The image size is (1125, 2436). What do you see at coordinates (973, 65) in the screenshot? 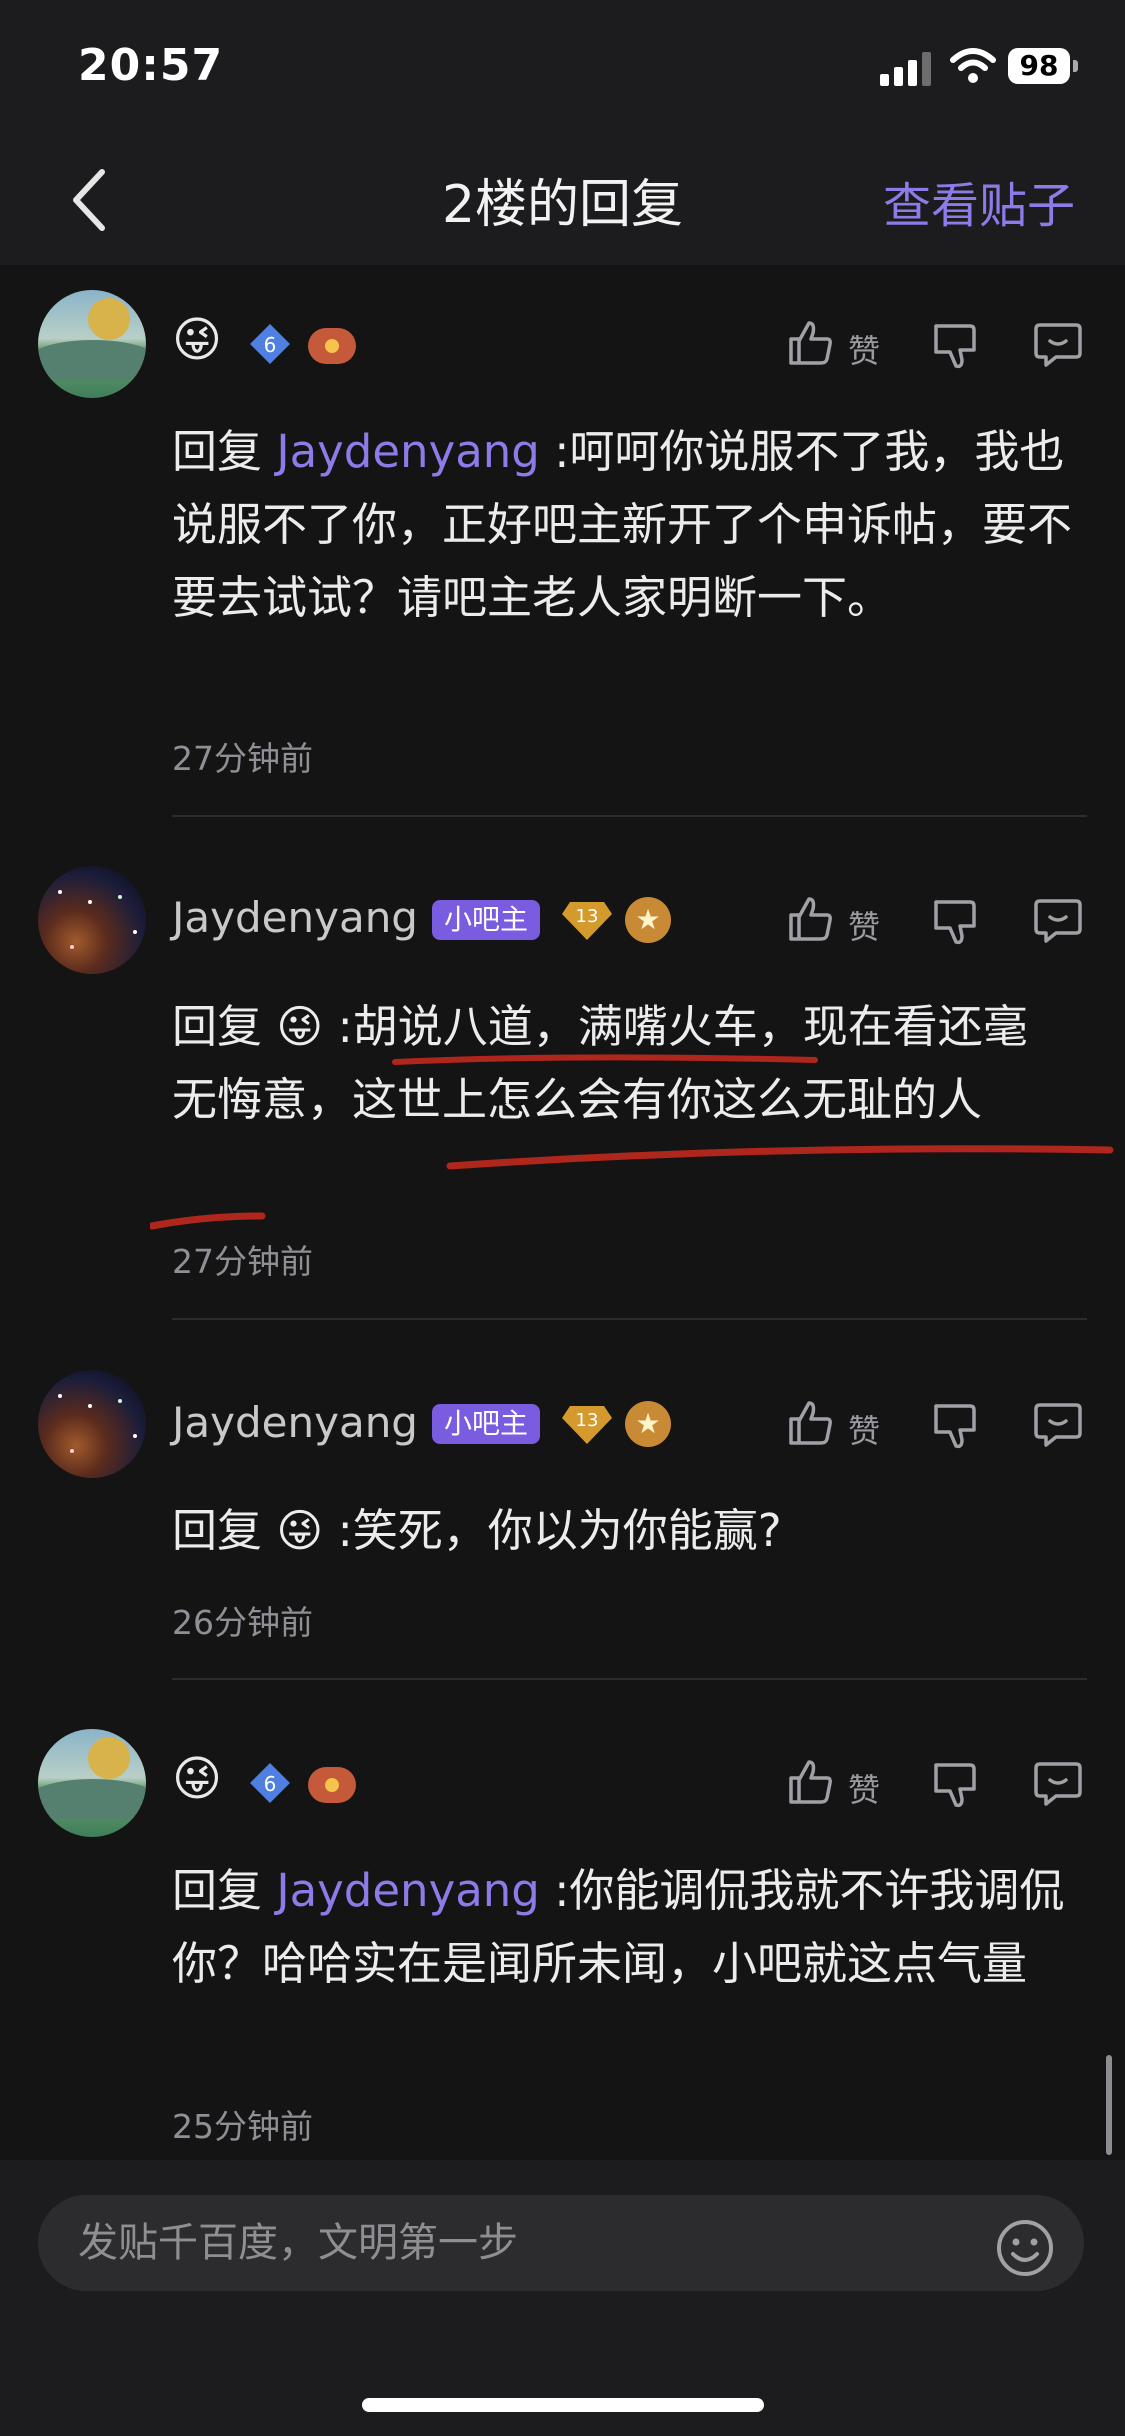
I see `wifi-icon` at bounding box center [973, 65].